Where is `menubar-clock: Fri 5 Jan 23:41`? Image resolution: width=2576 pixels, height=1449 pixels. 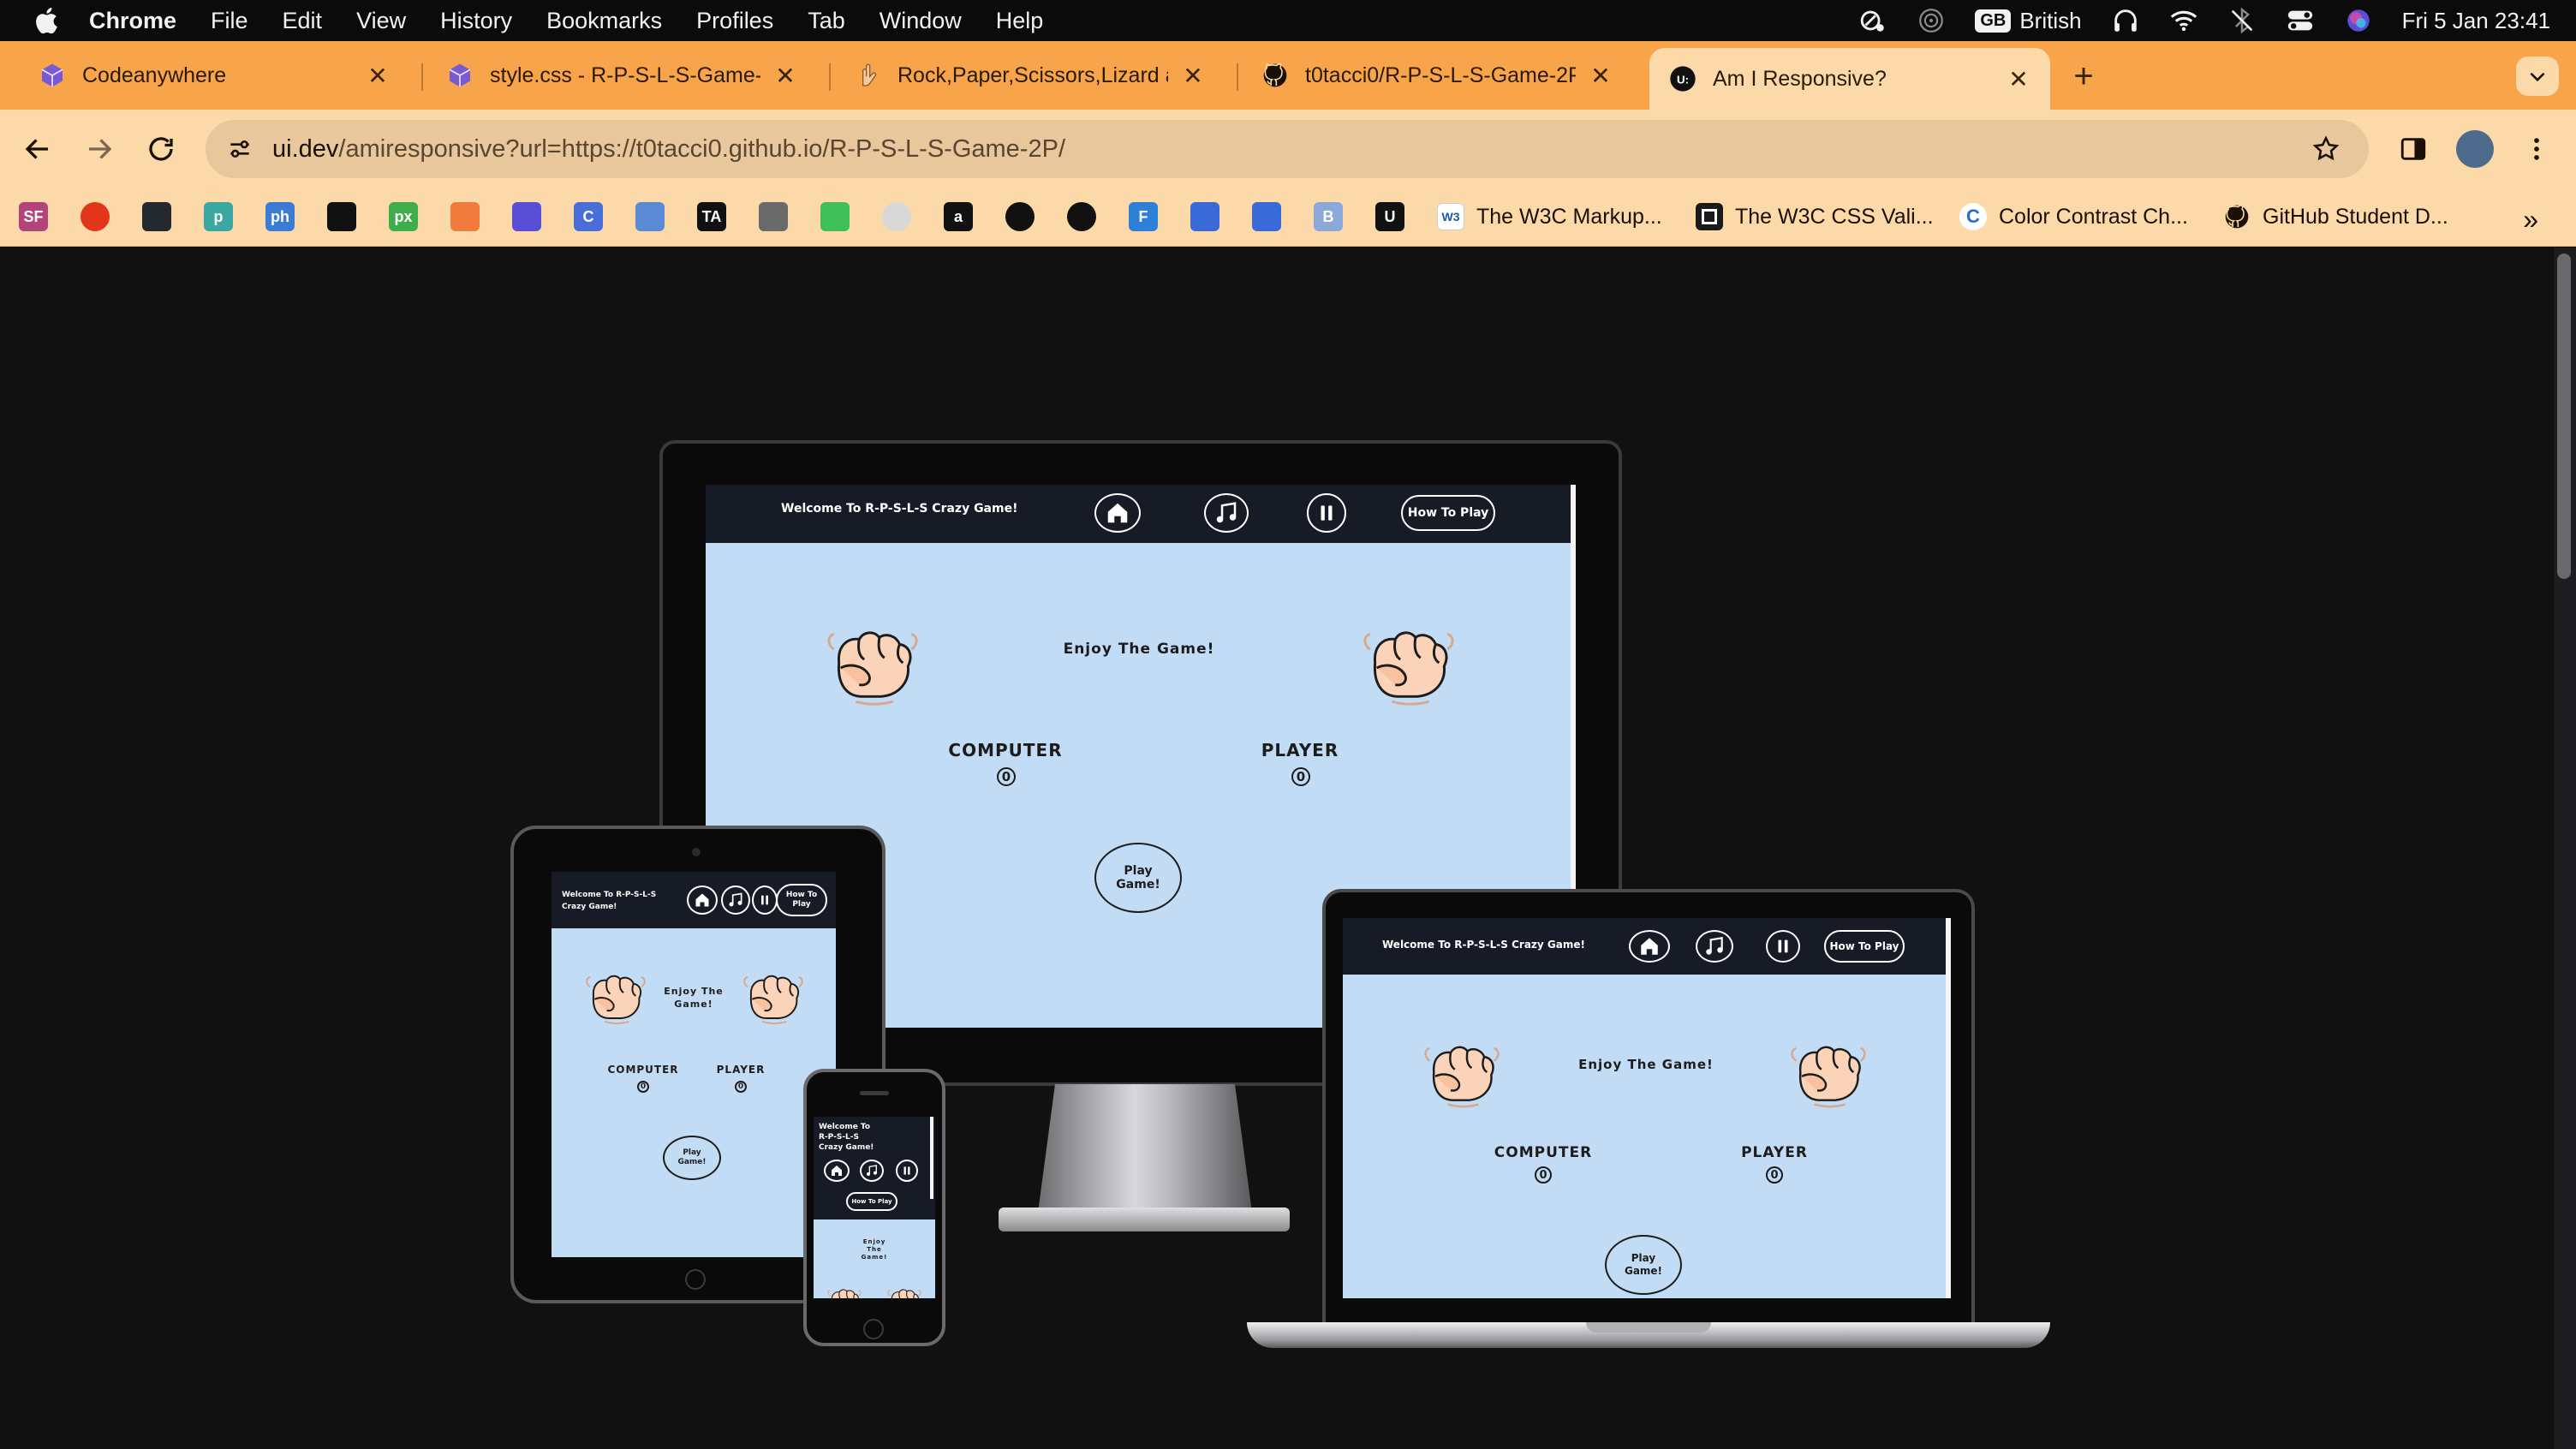 menubar-clock: Fri 5 Jan 23:41 is located at coordinates (2476, 21).